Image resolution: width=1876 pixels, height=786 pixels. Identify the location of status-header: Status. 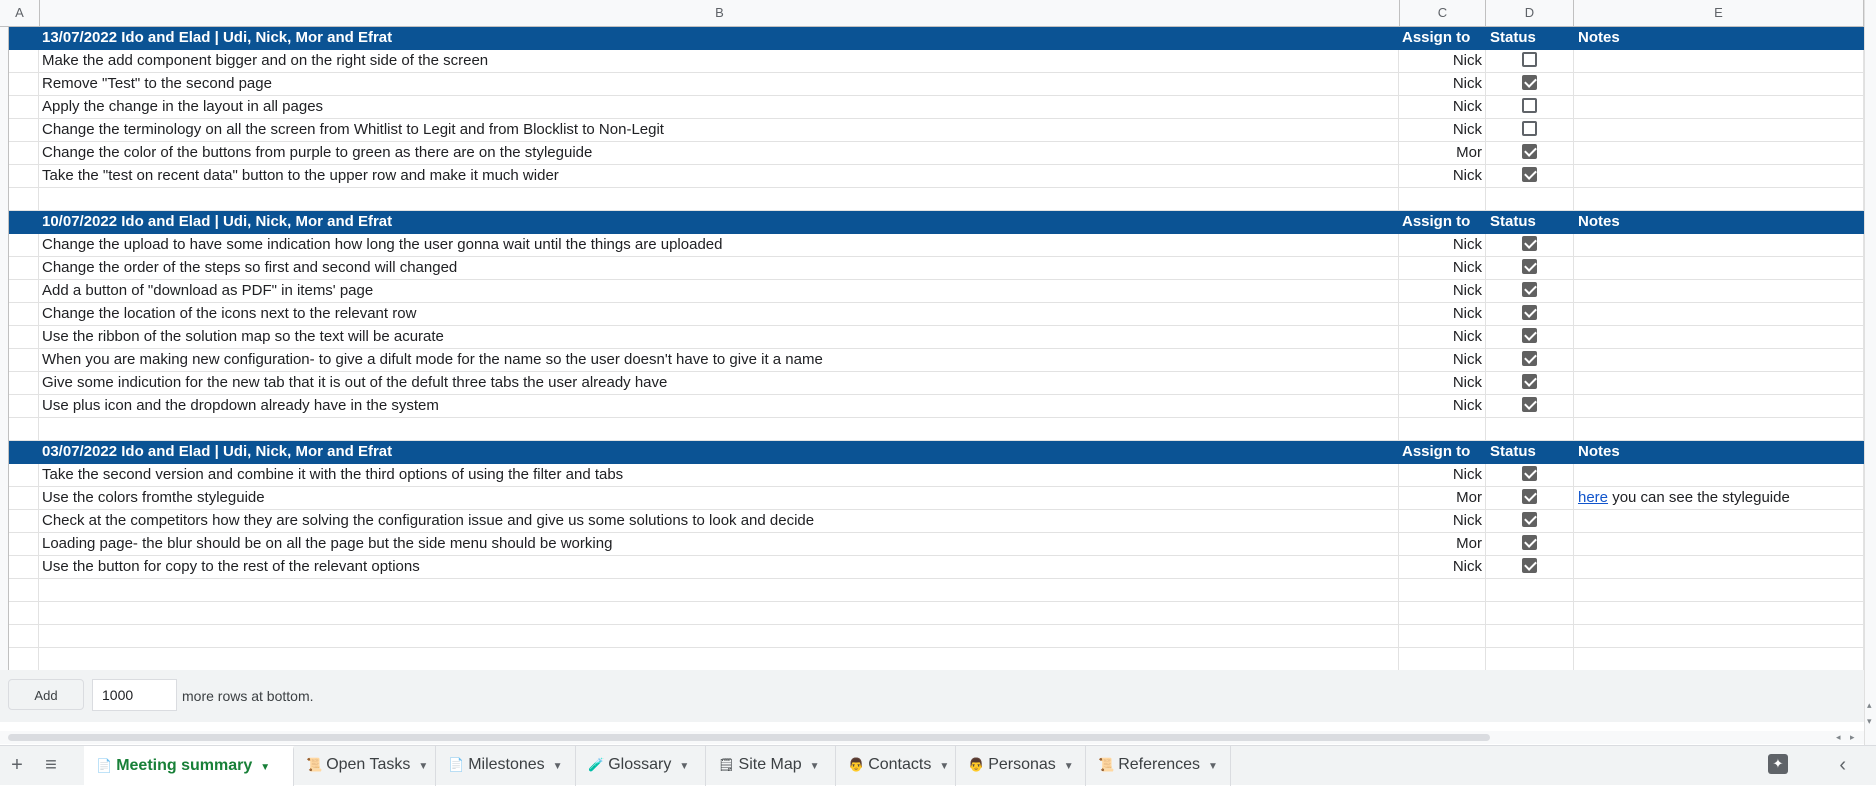
(1530, 452).